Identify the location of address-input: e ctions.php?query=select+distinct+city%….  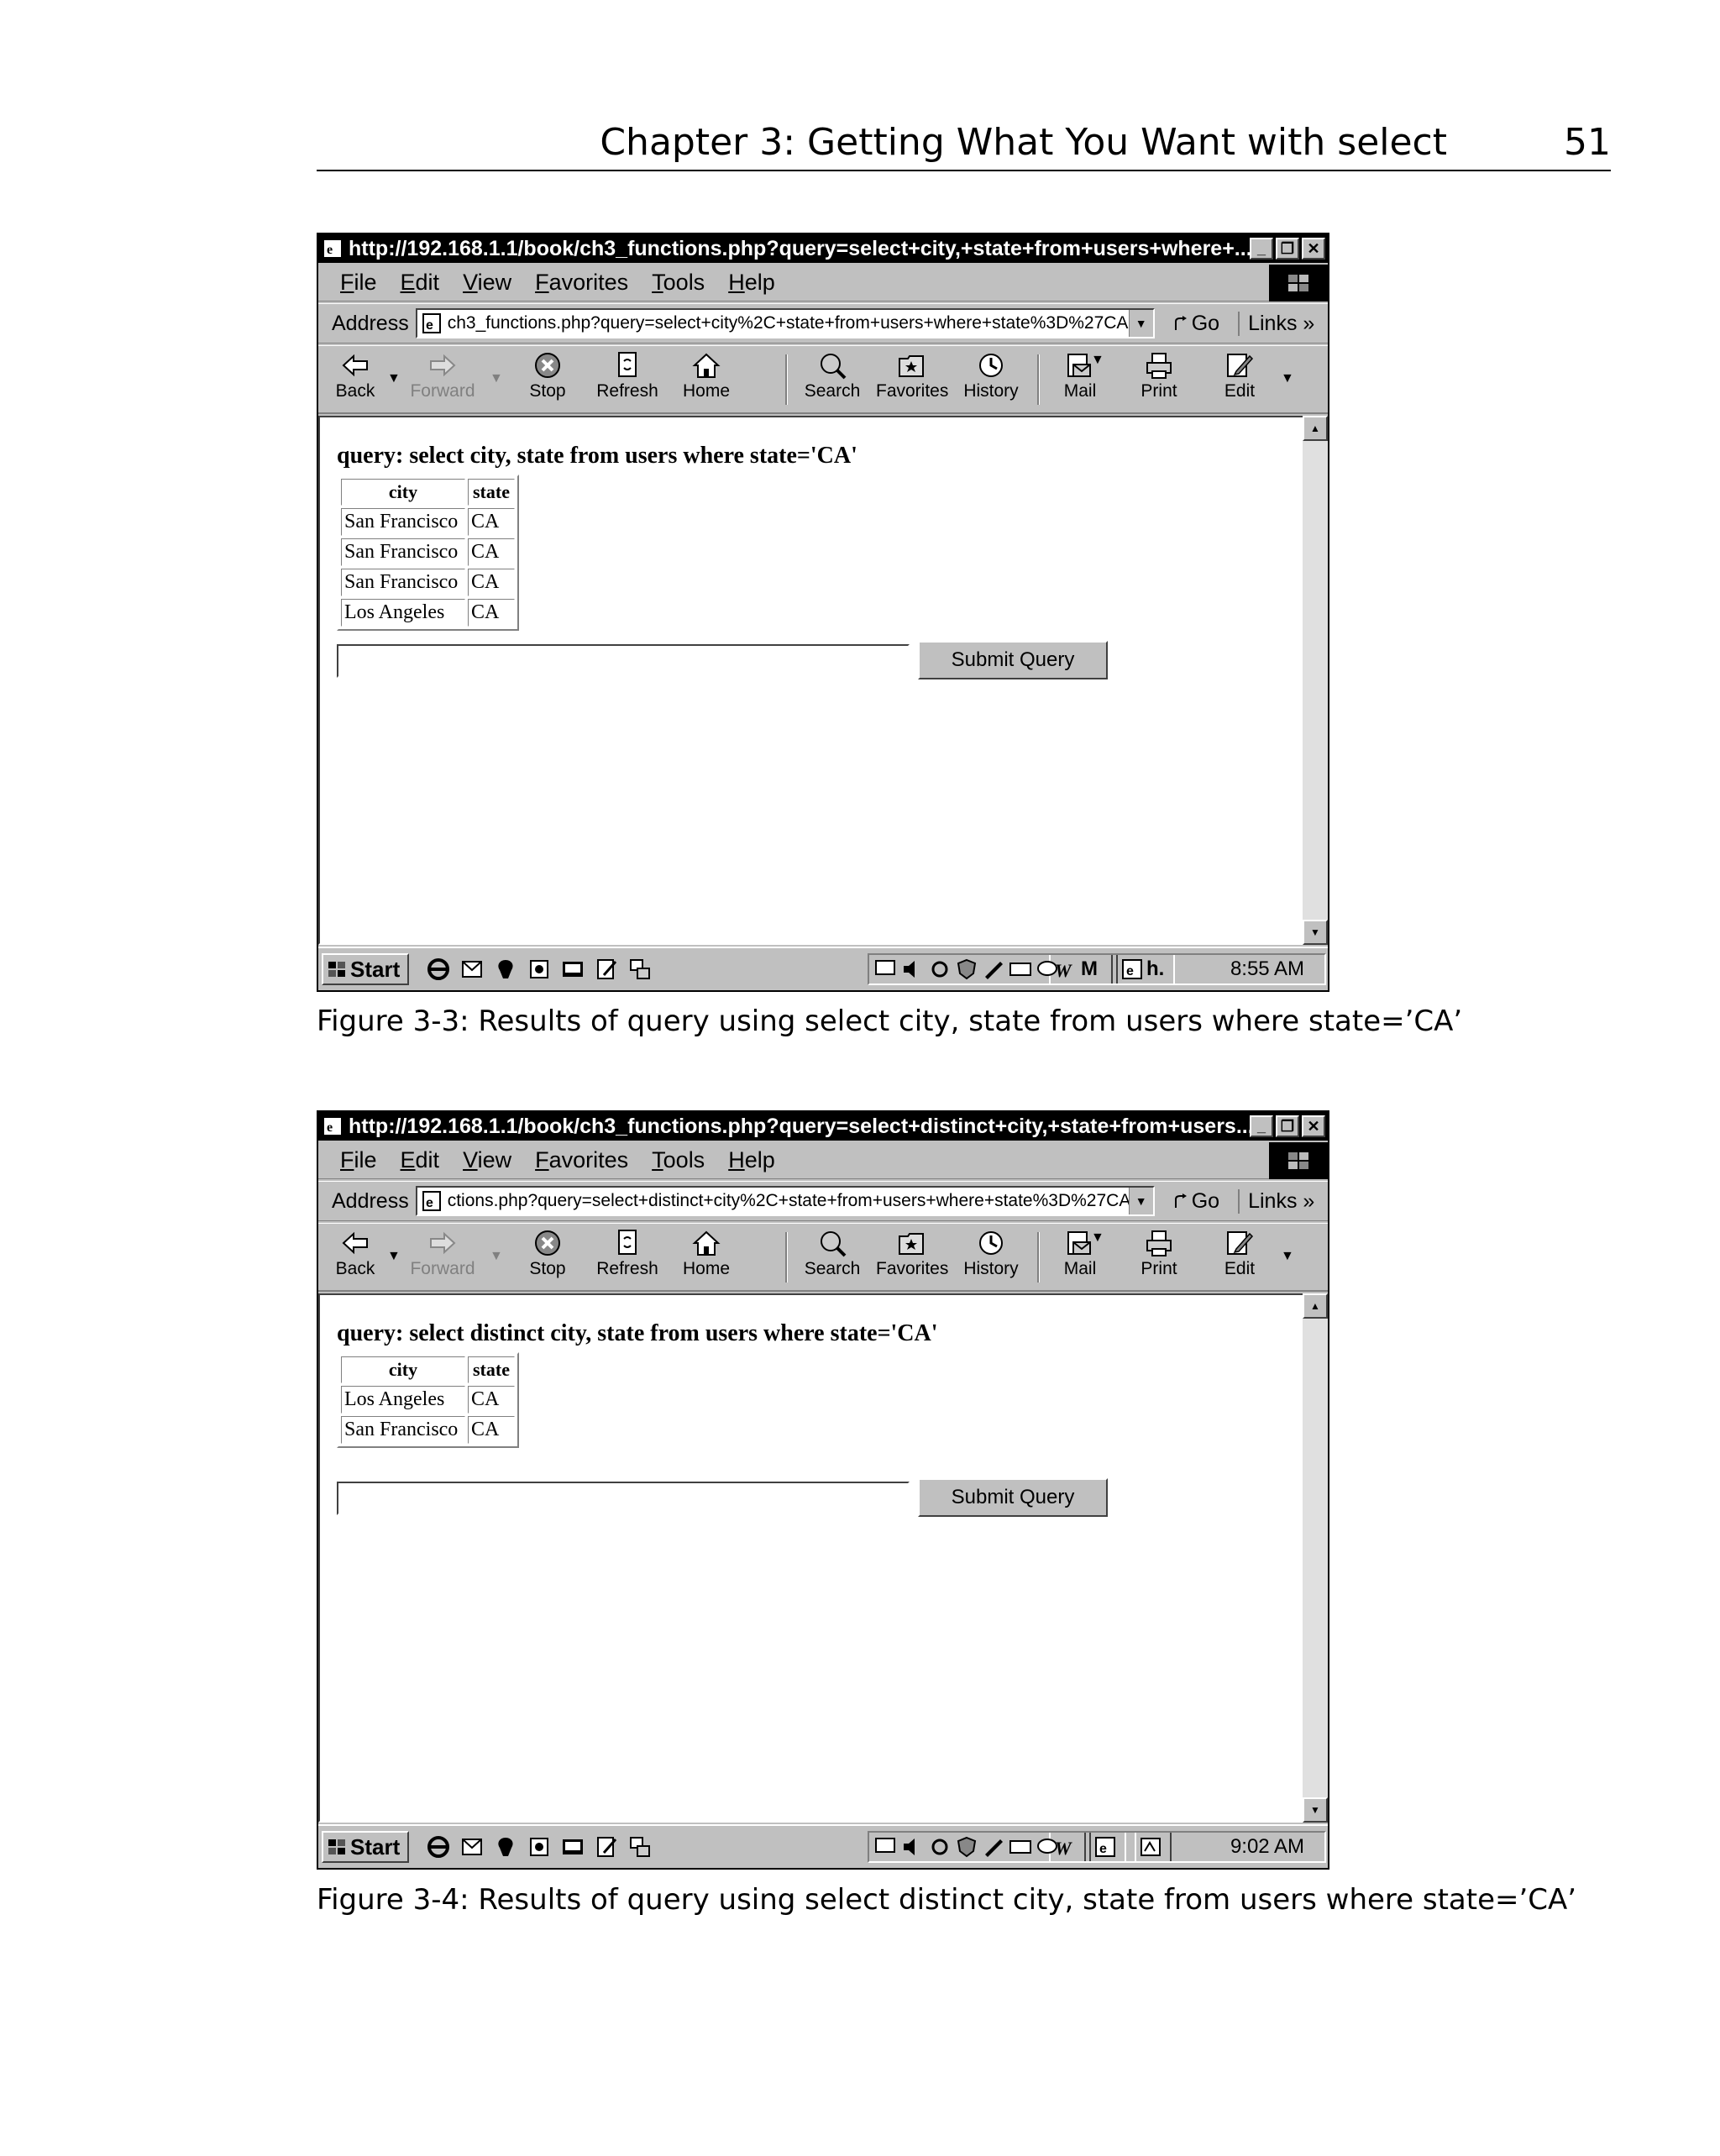
(785, 1201).